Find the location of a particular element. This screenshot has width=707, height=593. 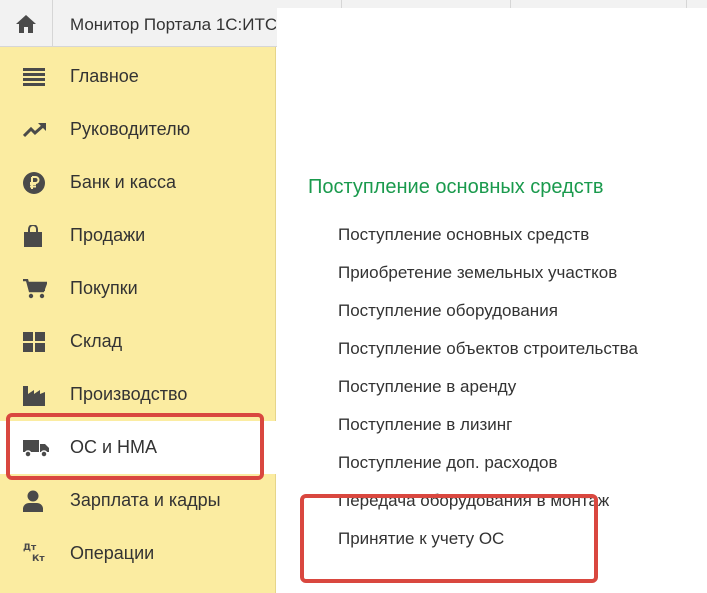

sidebar-item-label: Производство is located at coordinates (129, 394).